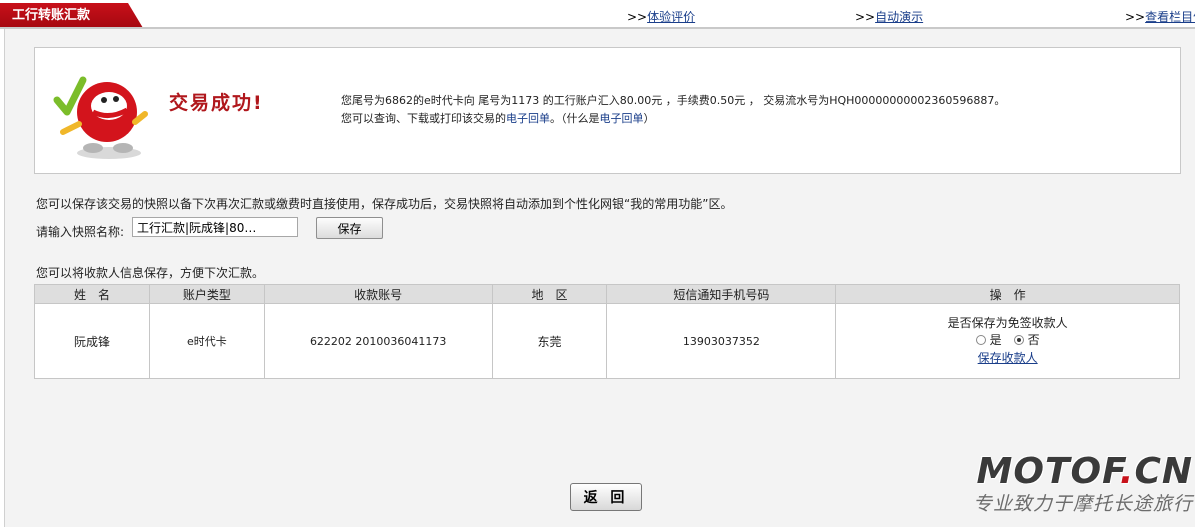 The image size is (1195, 527). Describe the element at coordinates (92, 341) in the screenshot. I see `cell-name: 阮成锋` at that location.